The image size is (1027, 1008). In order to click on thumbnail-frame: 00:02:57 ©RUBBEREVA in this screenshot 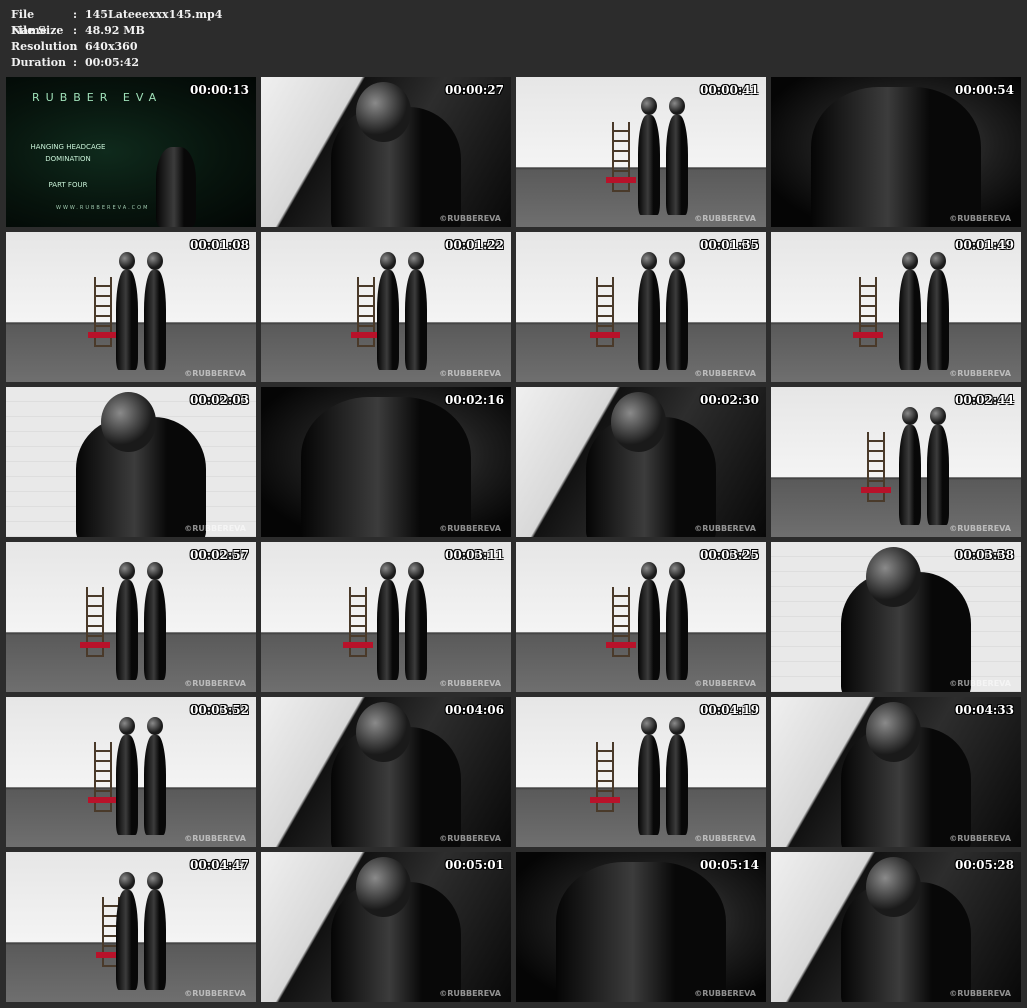, I will do `click(131, 617)`.